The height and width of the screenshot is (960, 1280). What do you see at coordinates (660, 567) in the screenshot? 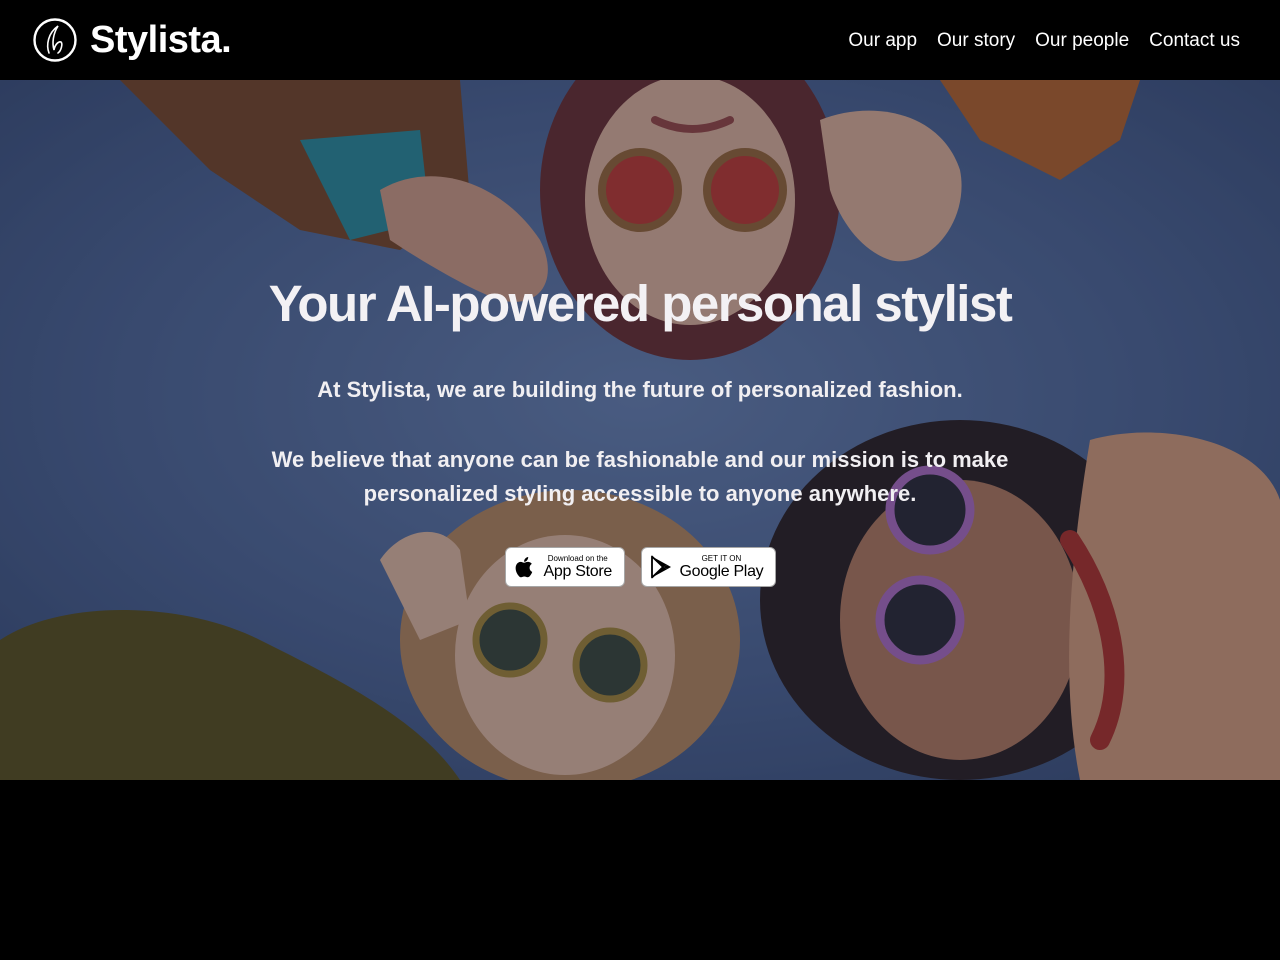
I see `google-play-icon` at bounding box center [660, 567].